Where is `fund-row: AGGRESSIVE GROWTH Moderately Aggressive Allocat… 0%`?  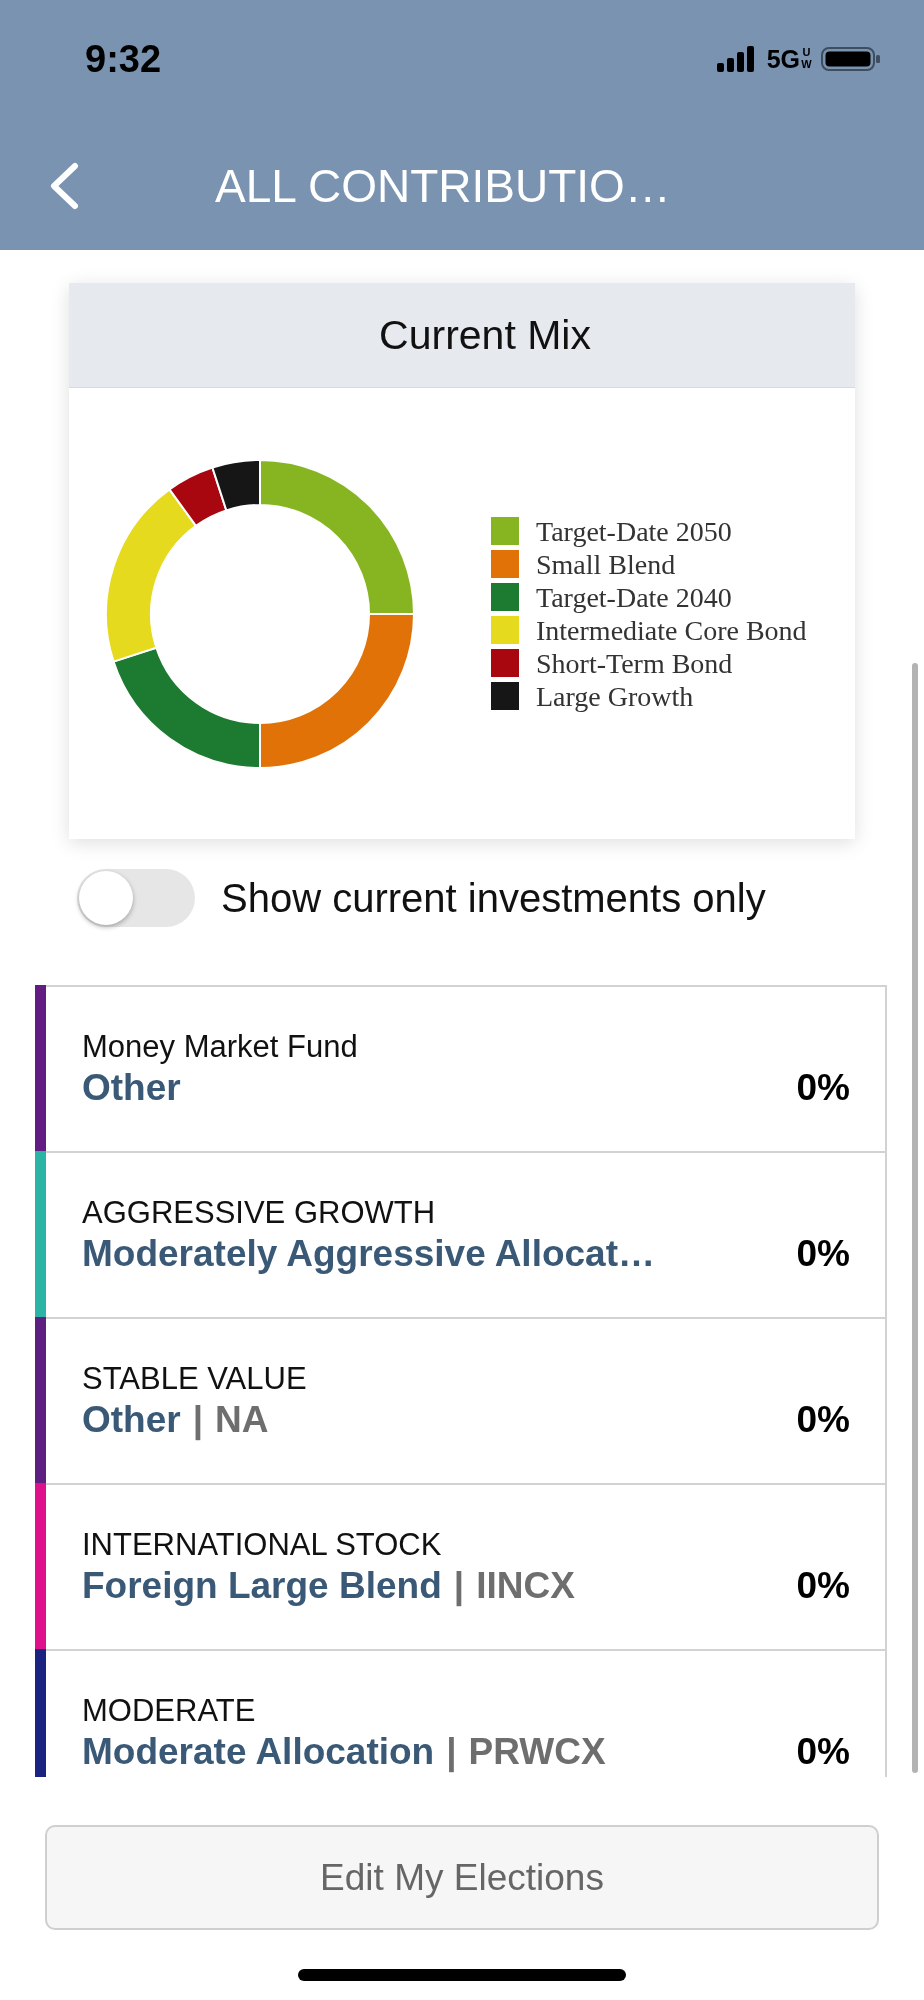
fund-row: AGGRESSIVE GROWTH Moderately Aggressive Allocat… 0% is located at coordinates (466, 1234).